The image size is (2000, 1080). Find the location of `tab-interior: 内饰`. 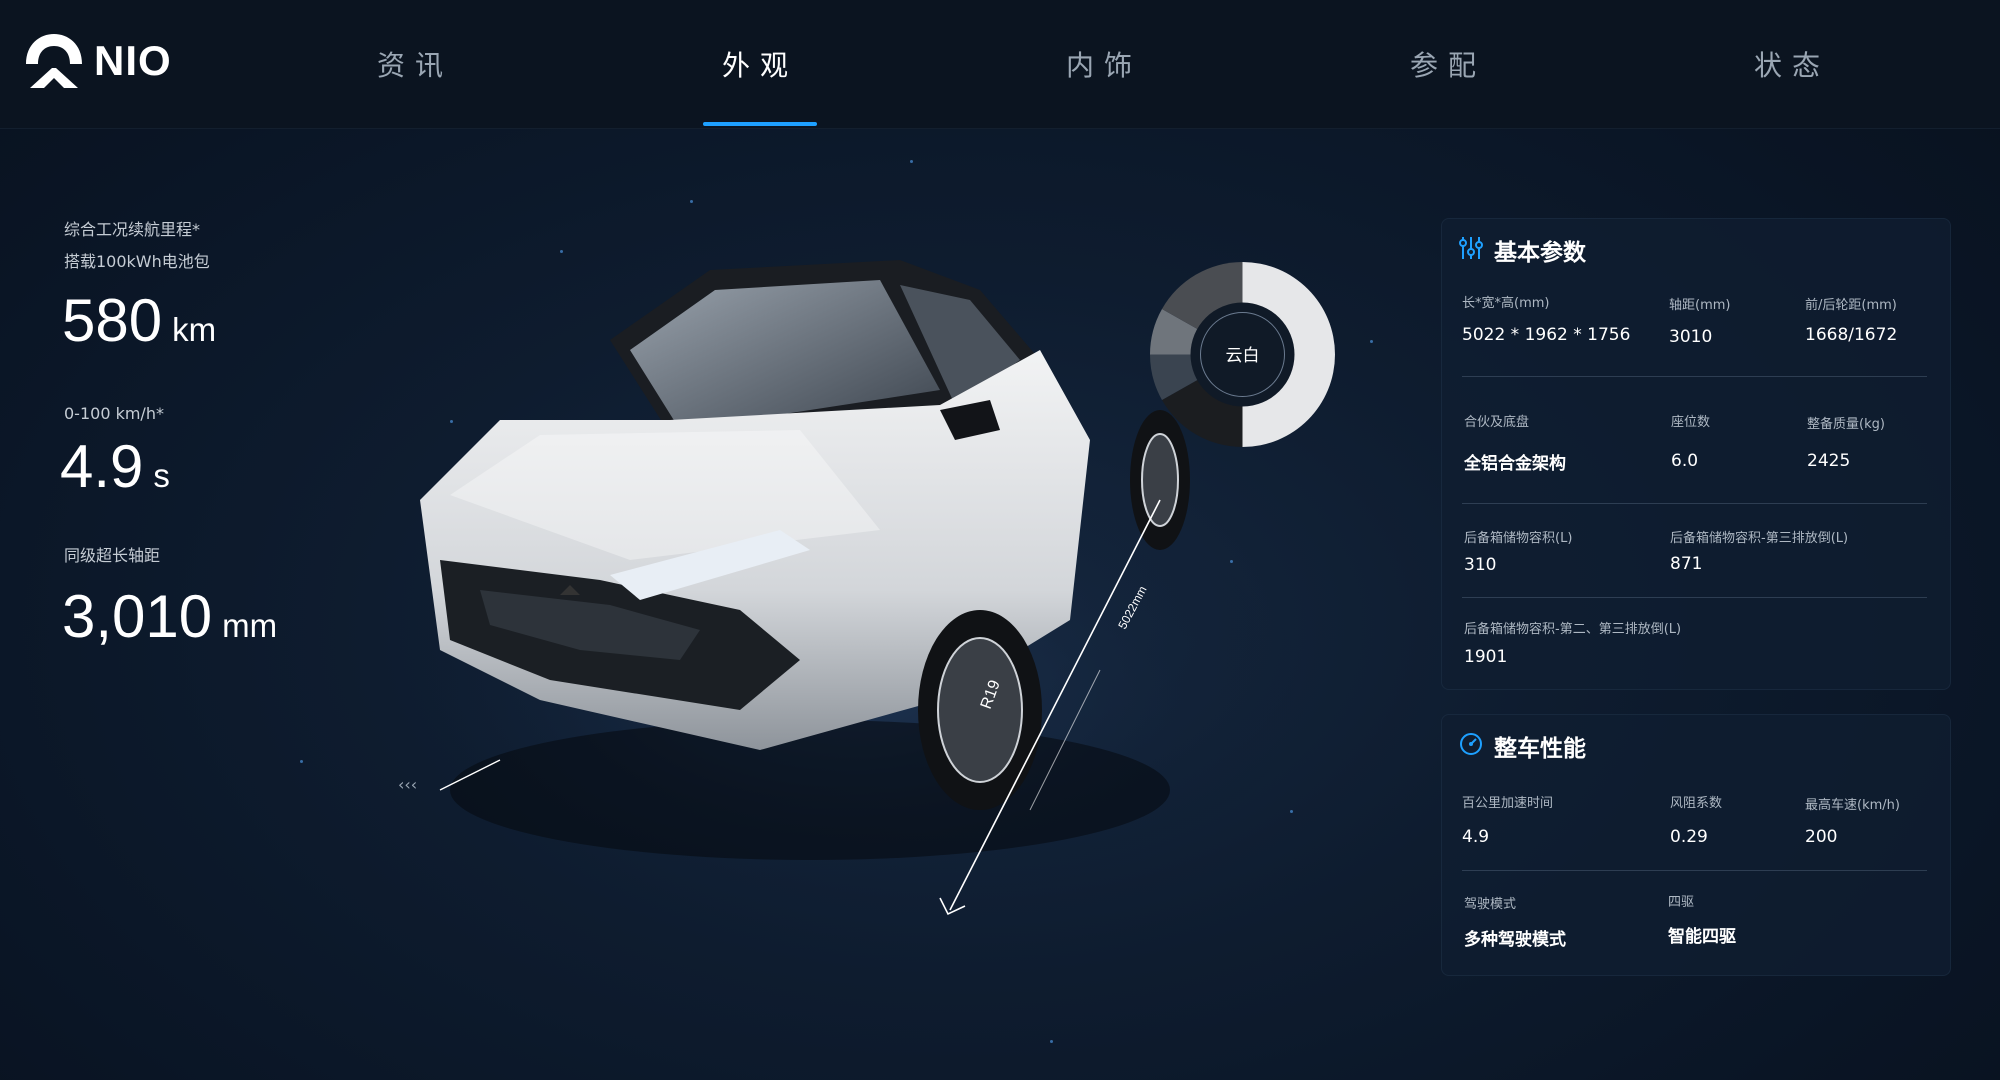

tab-interior: 内饰 is located at coordinates (1104, 64).